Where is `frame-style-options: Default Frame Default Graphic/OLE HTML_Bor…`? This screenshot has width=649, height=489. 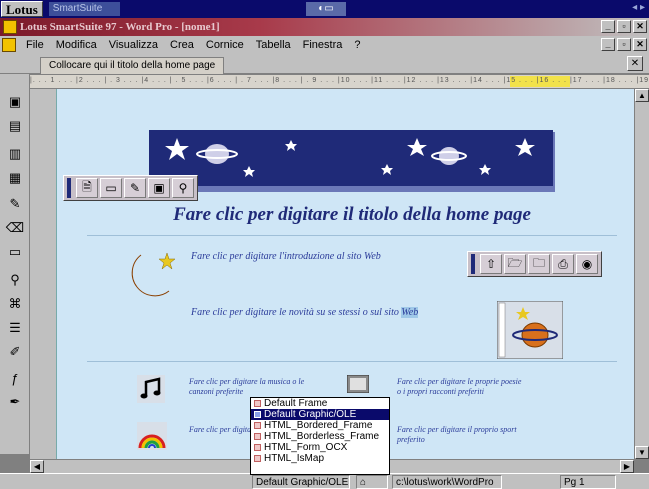 frame-style-options: Default Frame Default Graphic/OLE HTML_Bor… is located at coordinates (320, 431).